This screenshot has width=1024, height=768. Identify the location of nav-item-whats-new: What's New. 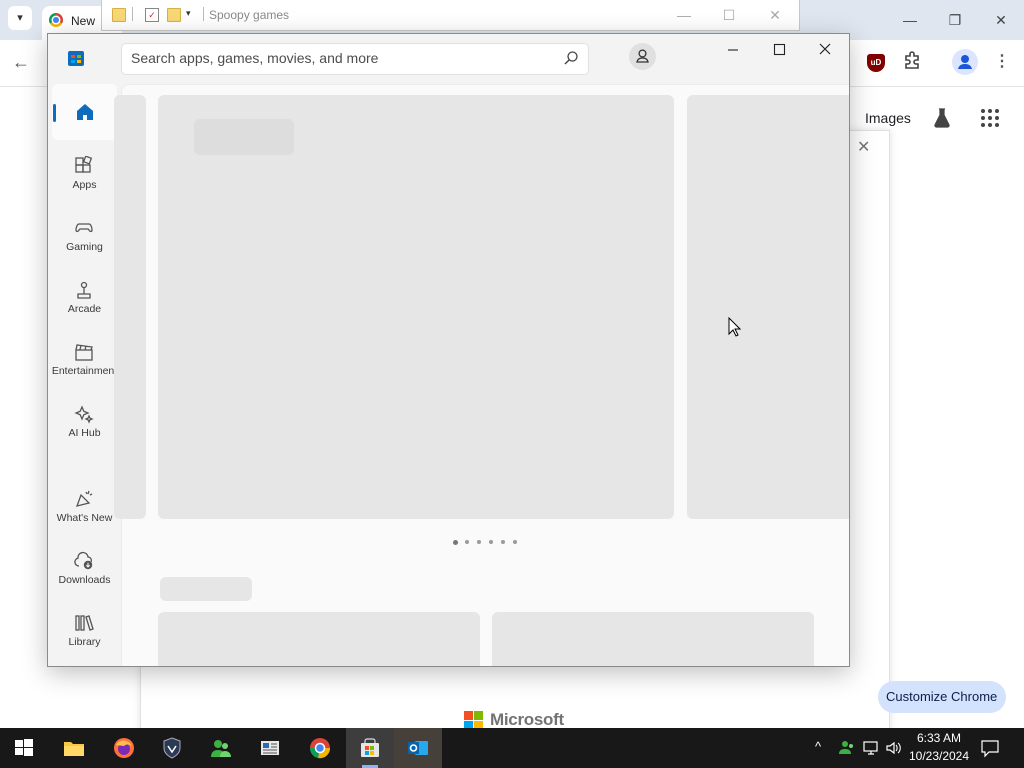
(84, 515).